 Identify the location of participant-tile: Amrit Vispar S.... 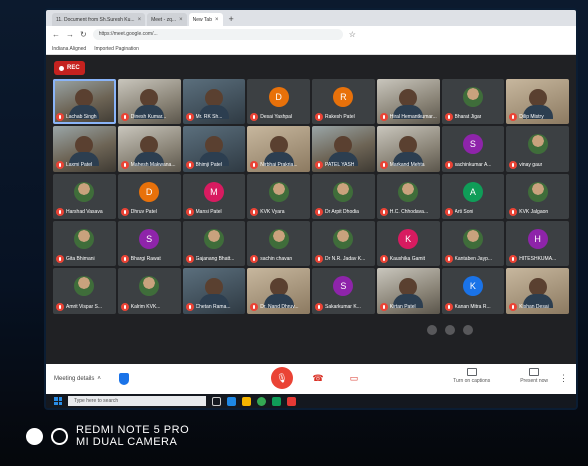
(84, 291).